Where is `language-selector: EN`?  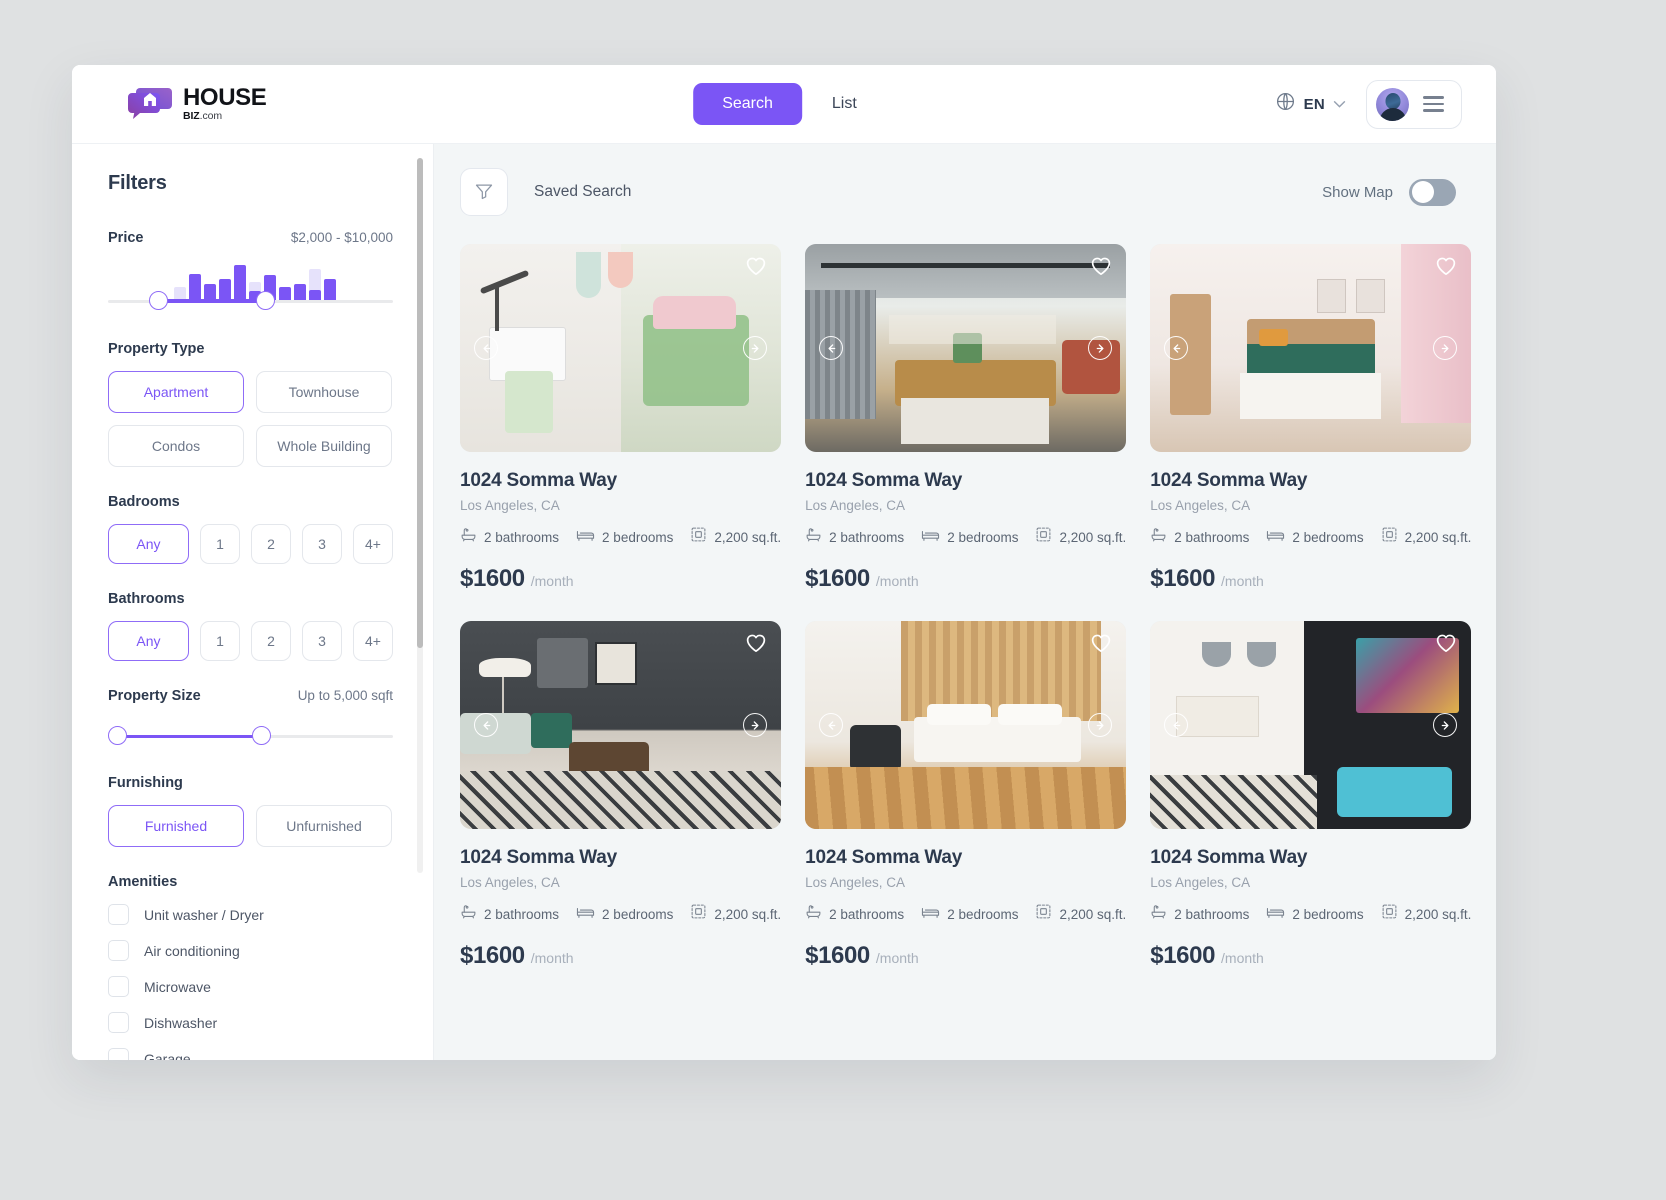 language-selector: EN is located at coordinates (1310, 104).